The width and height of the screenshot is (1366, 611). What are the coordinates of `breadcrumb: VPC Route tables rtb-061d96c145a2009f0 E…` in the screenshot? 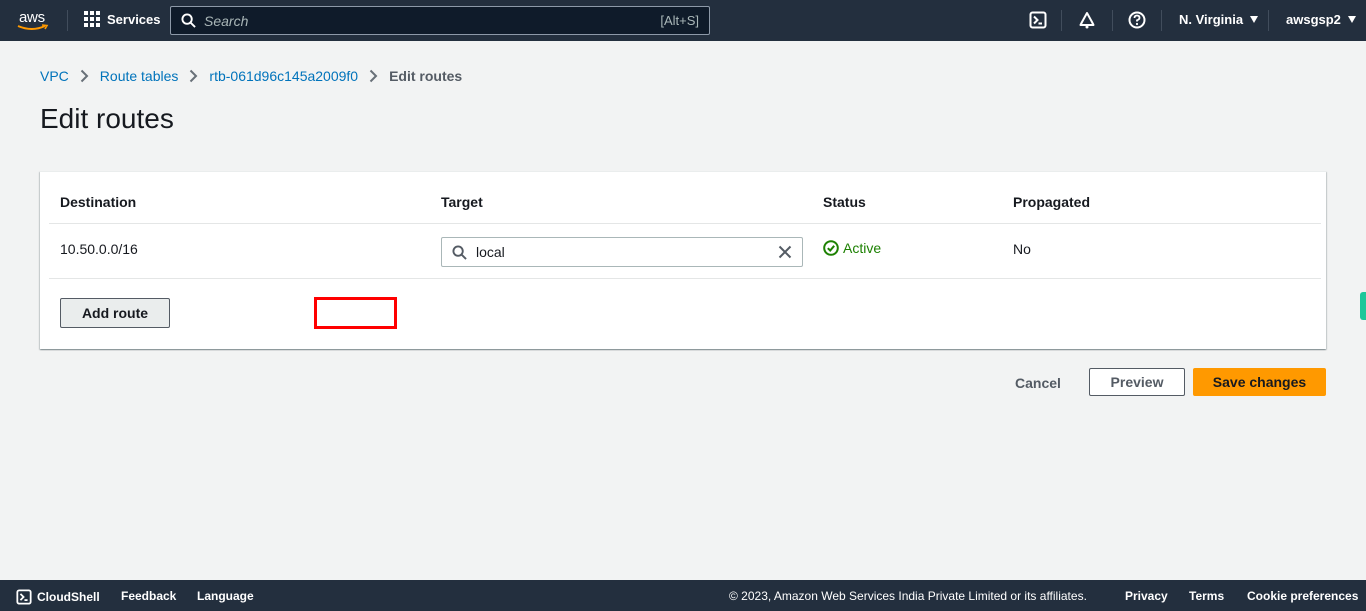 It's located at (251, 76).